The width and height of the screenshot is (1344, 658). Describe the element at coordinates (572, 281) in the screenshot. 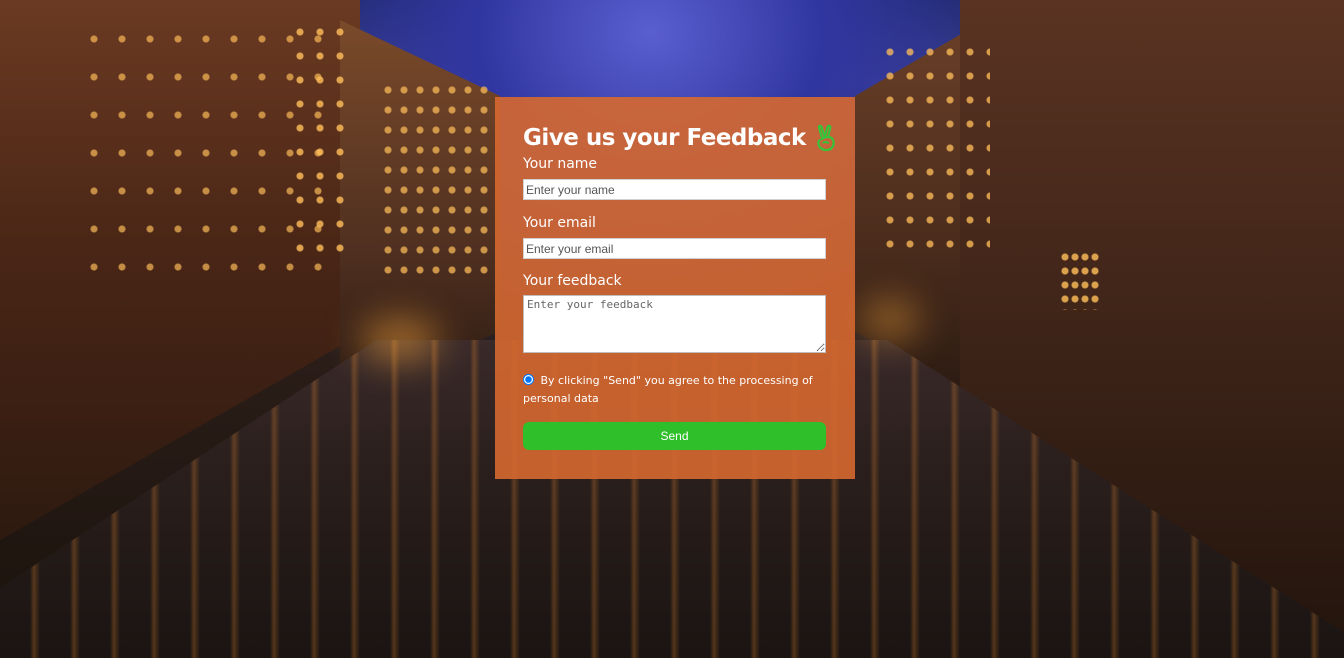

I see `feedback-label: Your feedback` at that location.